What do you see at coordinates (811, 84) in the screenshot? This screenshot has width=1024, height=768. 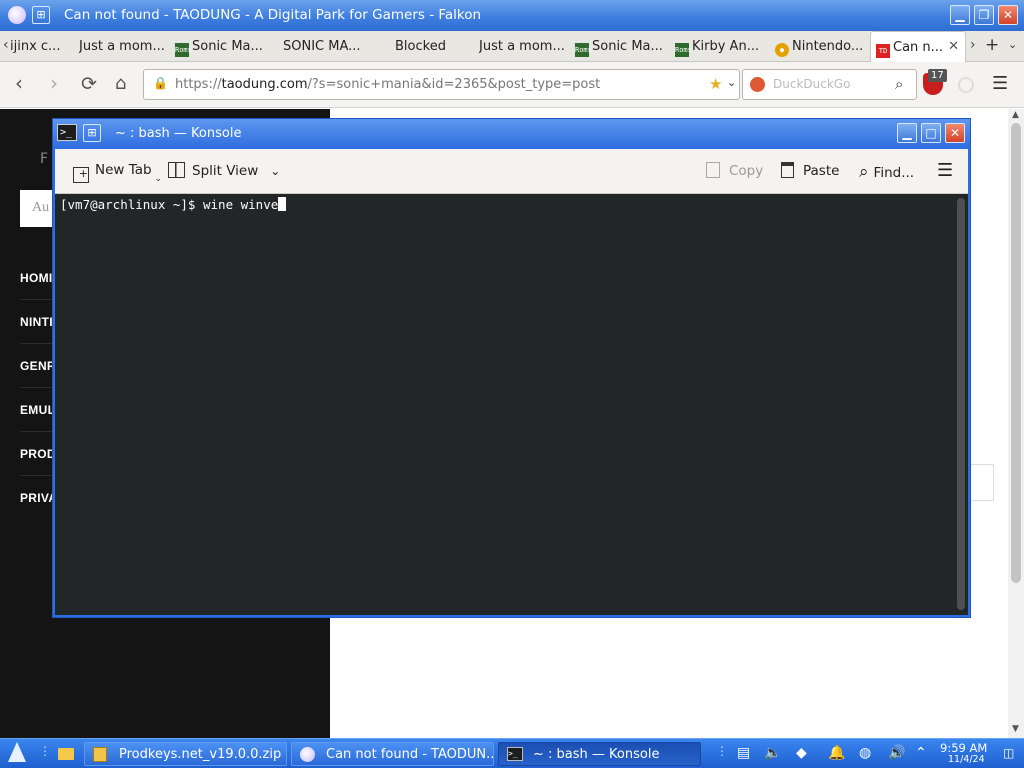 I see `search-input: DuckDuckGo` at bounding box center [811, 84].